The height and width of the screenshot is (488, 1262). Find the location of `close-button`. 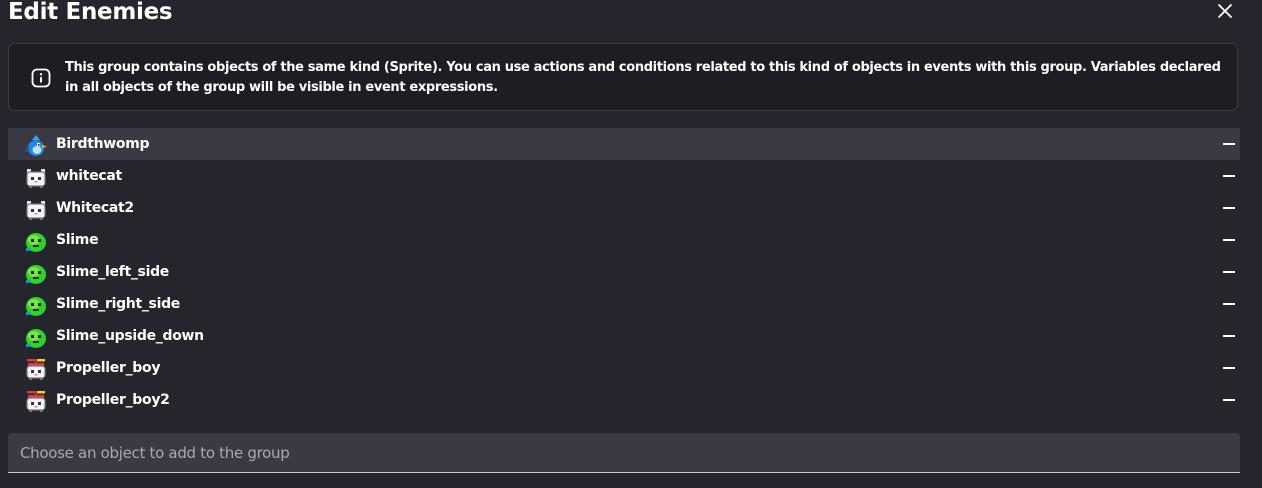

close-button is located at coordinates (1225, 11).